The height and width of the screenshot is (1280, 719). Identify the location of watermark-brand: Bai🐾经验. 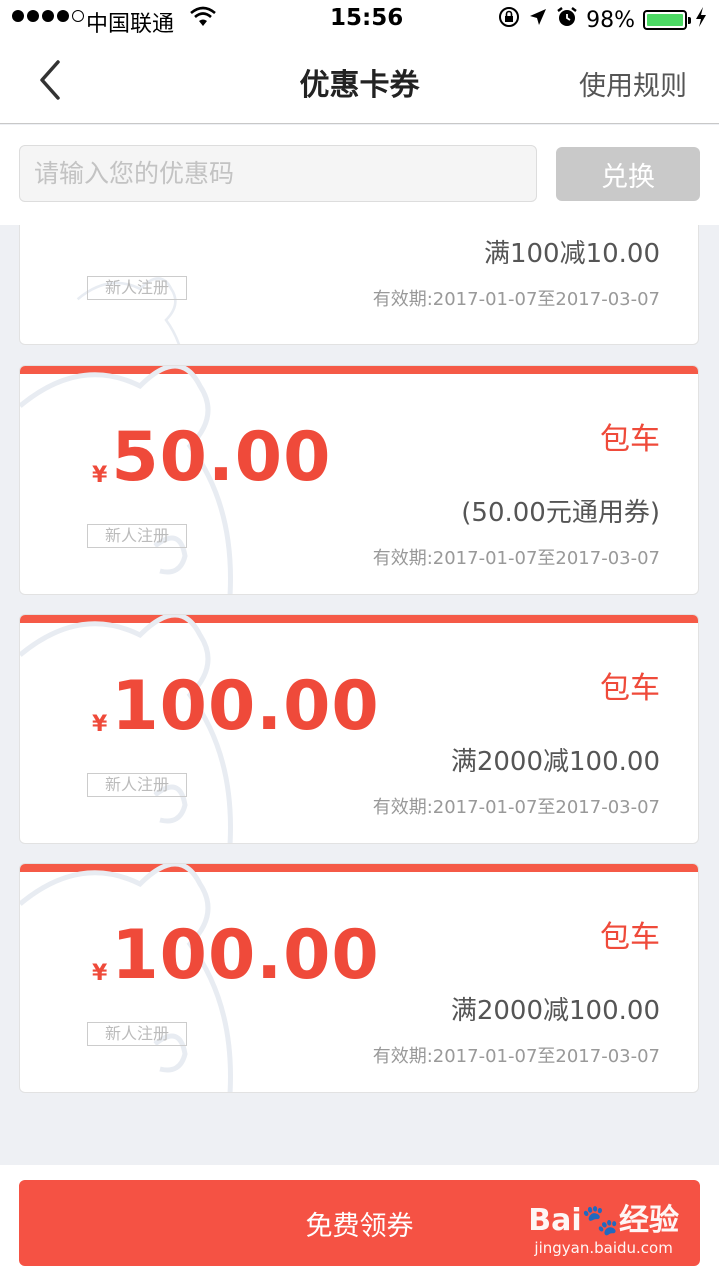
(603, 1220).